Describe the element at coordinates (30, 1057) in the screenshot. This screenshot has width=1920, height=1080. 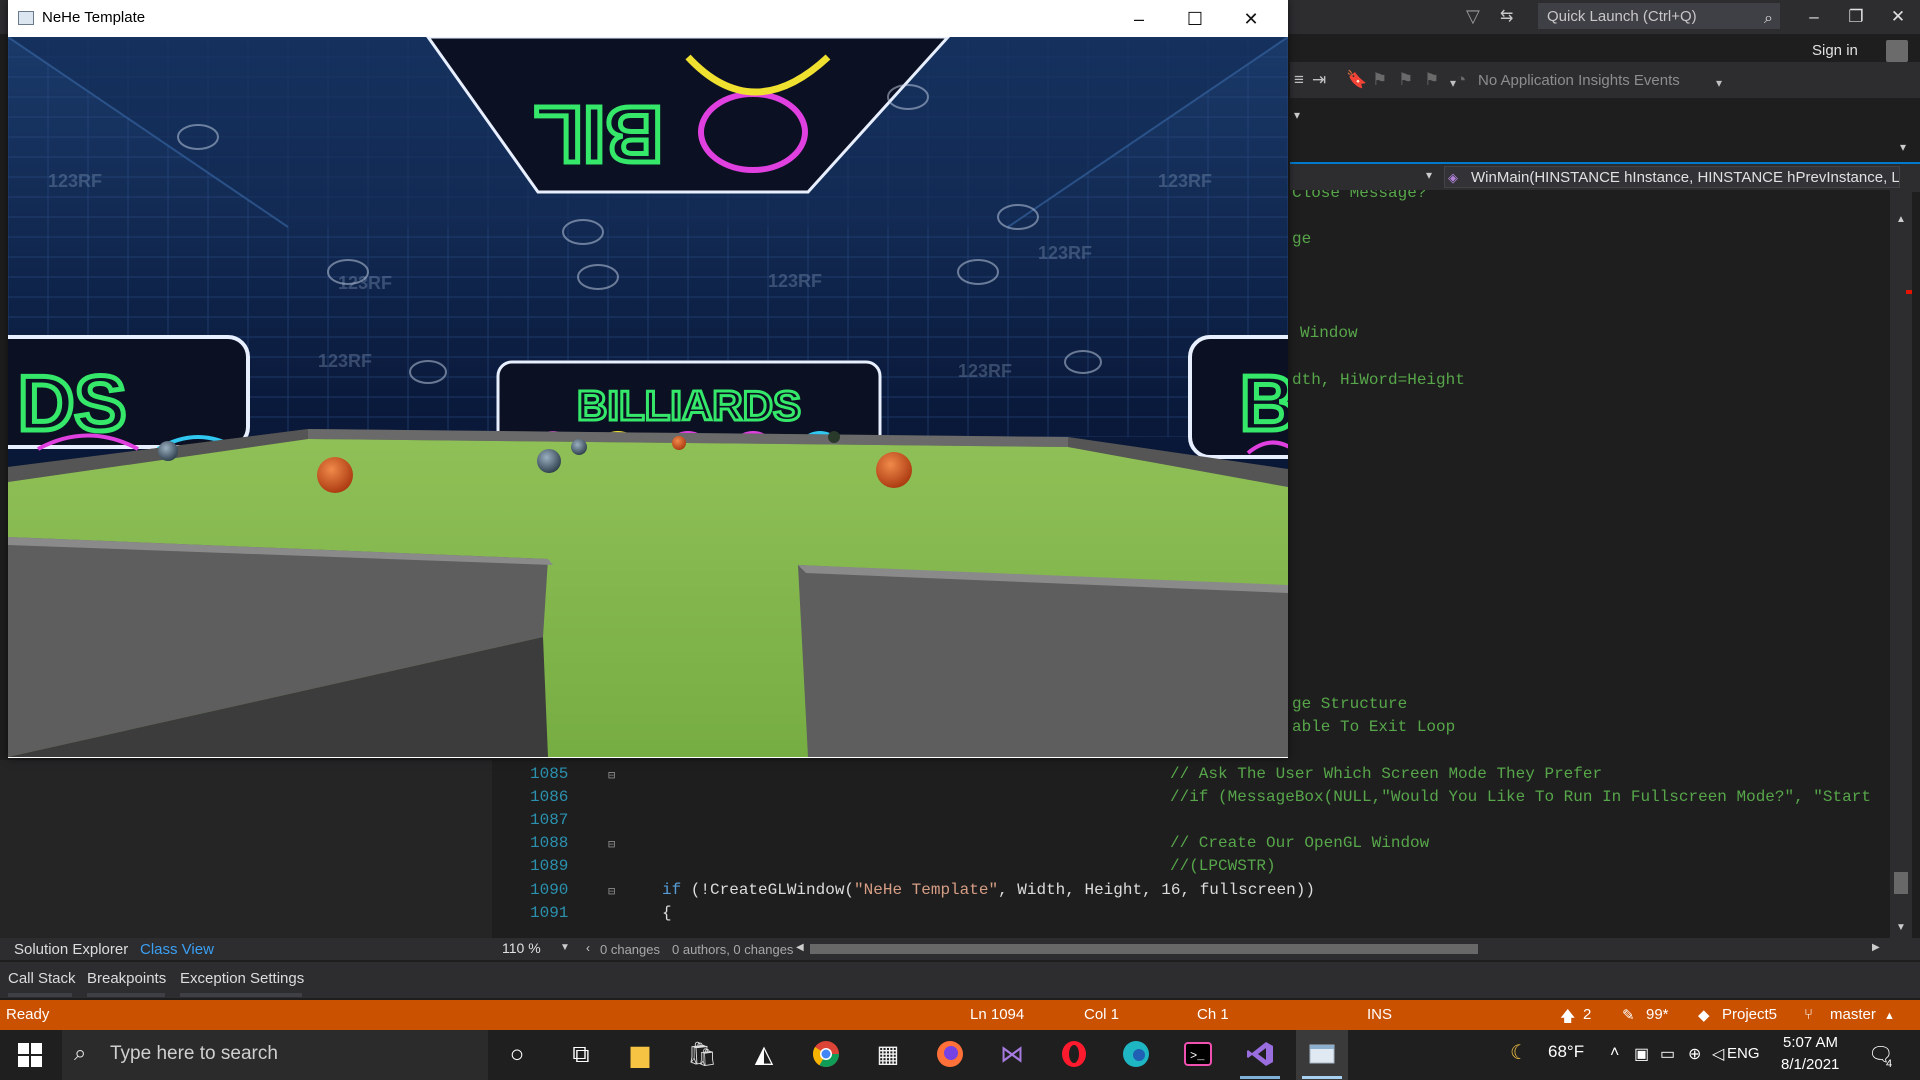
I see `windows-start-icon` at that location.